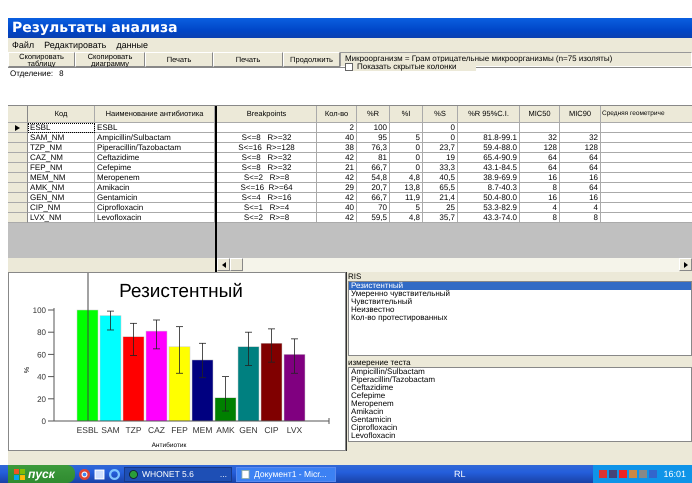 Image resolution: width=692 pixels, height=483 pixels. I want to click on checkbox, so click(349, 66).